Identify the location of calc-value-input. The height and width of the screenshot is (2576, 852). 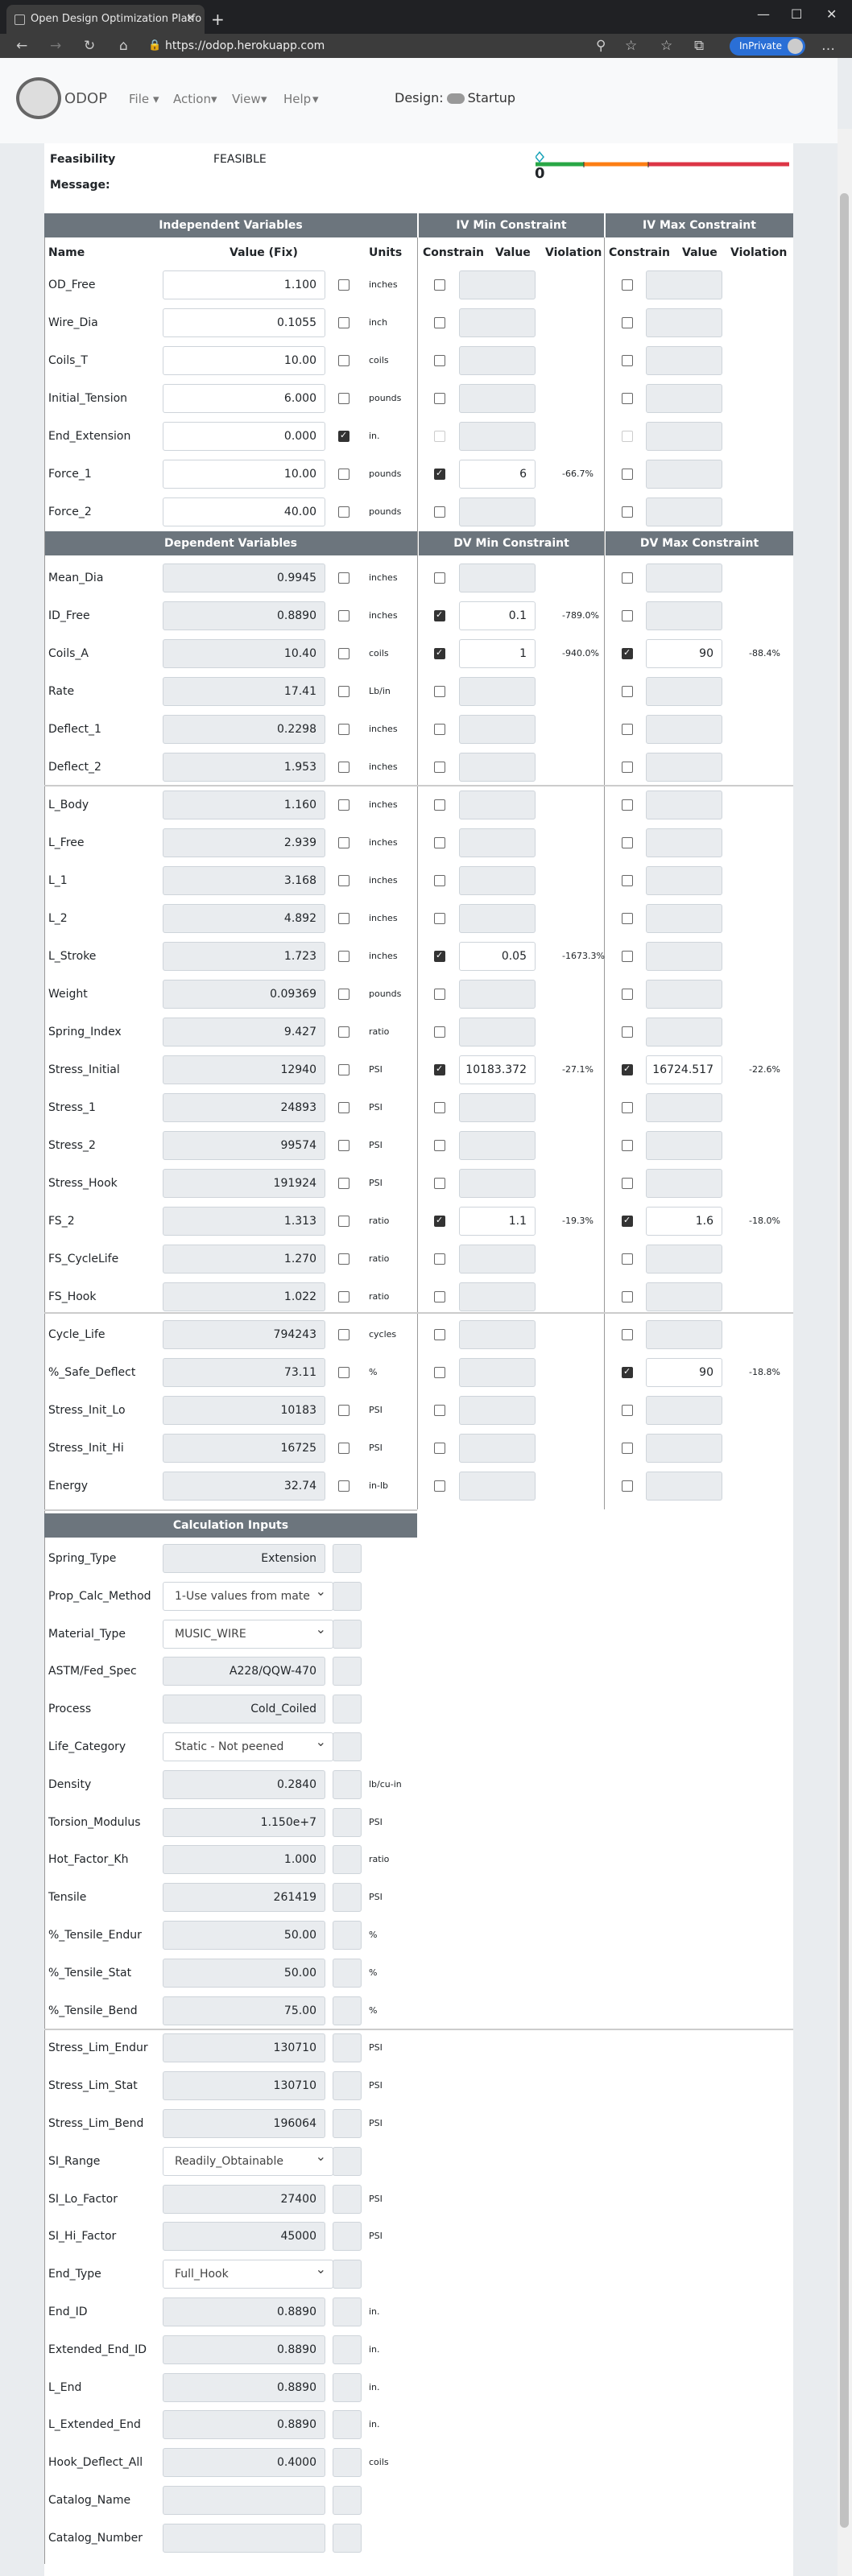
(244, 2538).